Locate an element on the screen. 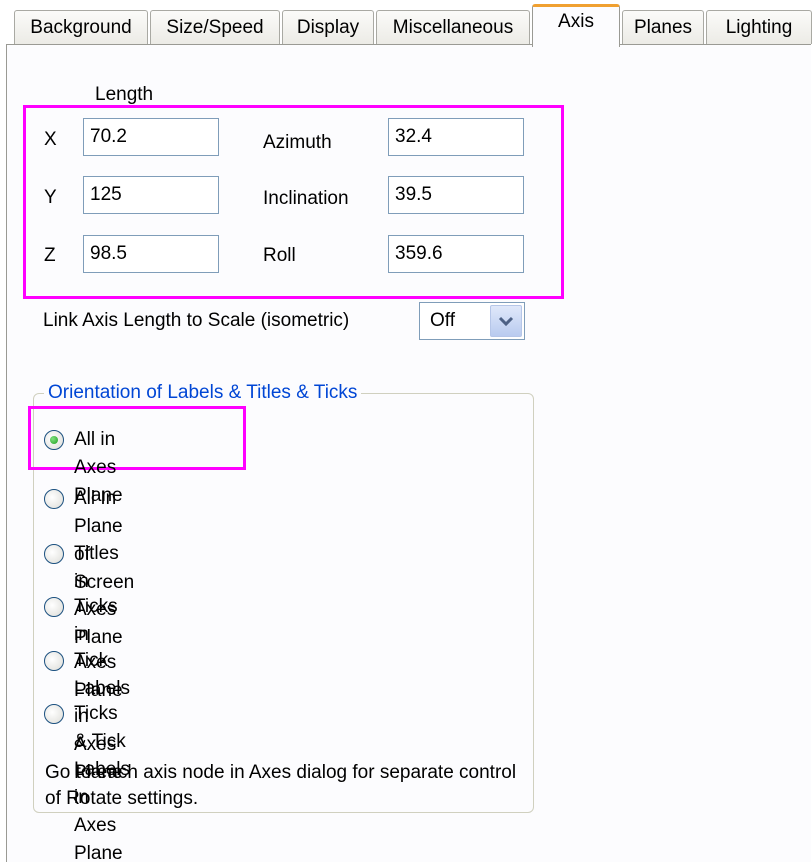  dropdown-button is located at coordinates (506, 321).